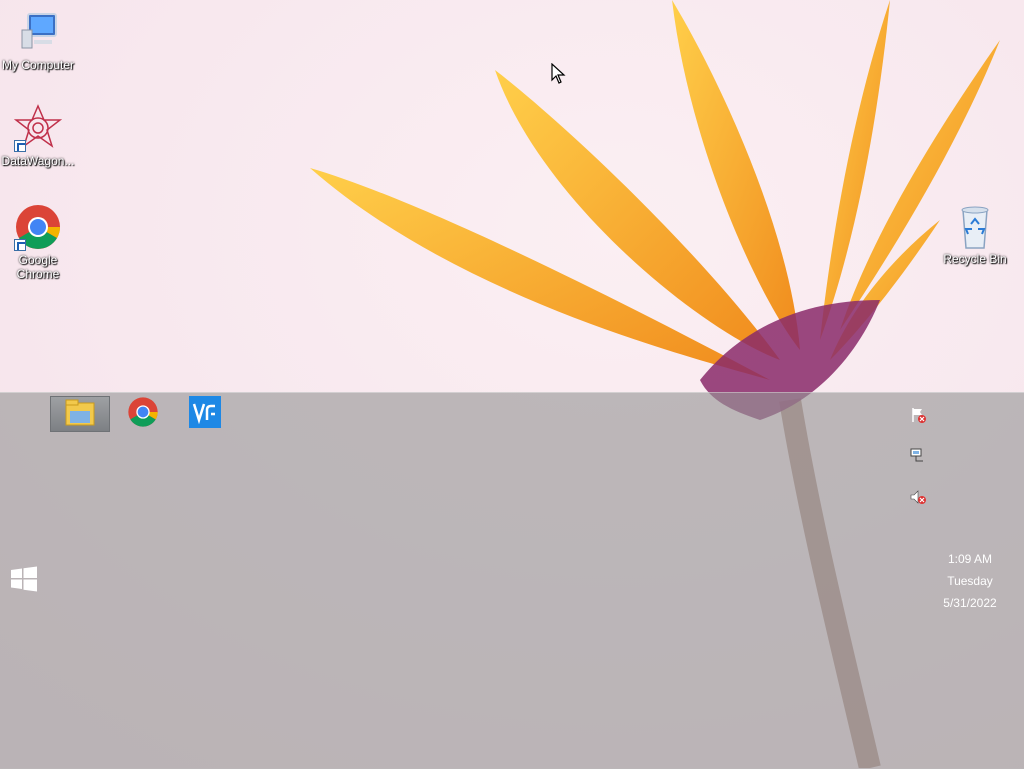 The width and height of the screenshot is (1024, 769). I want to click on taskbar-file-explorer-button, so click(80, 414).